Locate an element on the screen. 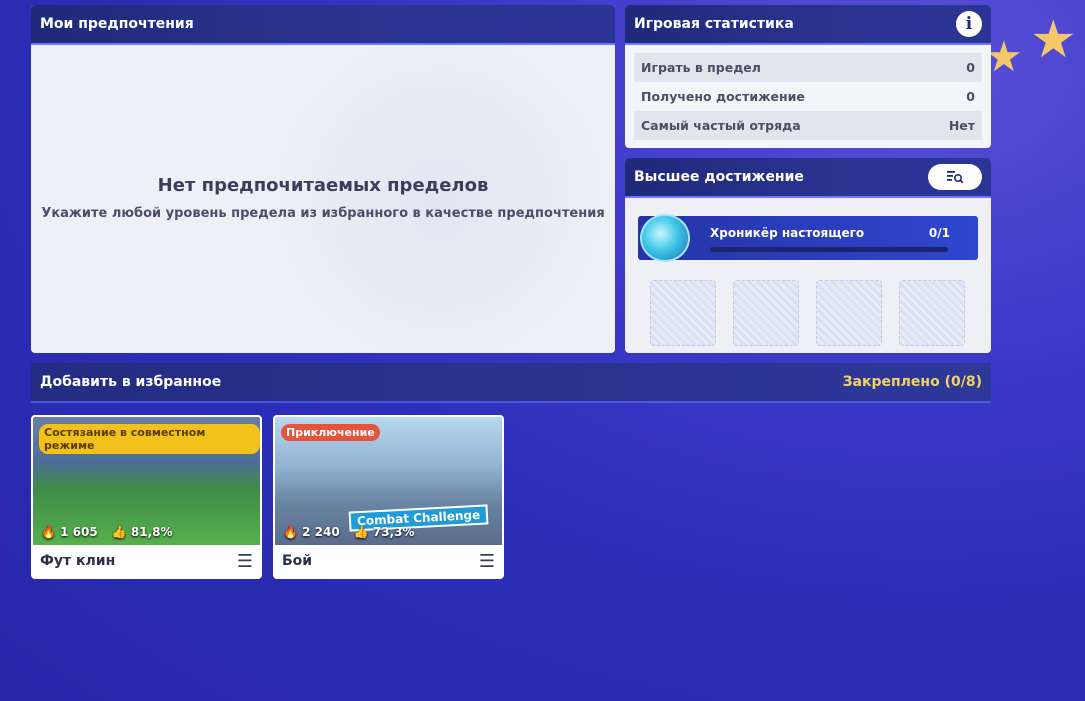 The height and width of the screenshot is (701, 1085). achievement-count: 0/1 is located at coordinates (939, 233).